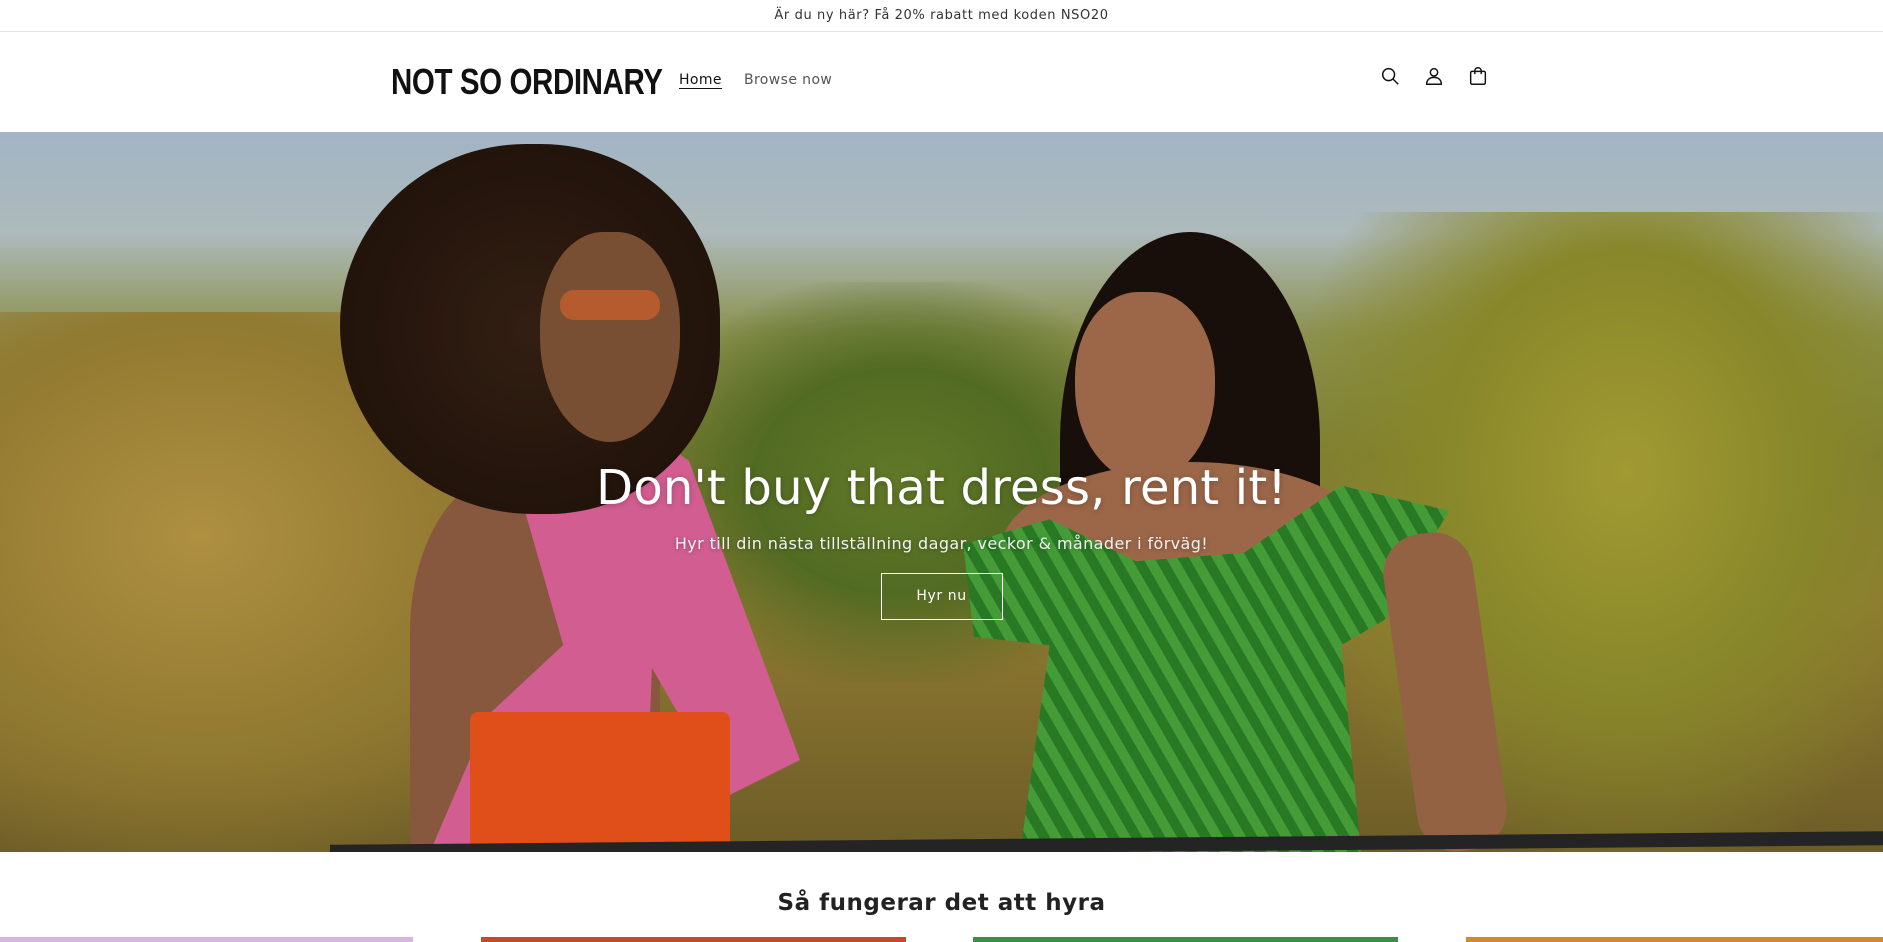  I want to click on header-icons, so click(1434, 76).